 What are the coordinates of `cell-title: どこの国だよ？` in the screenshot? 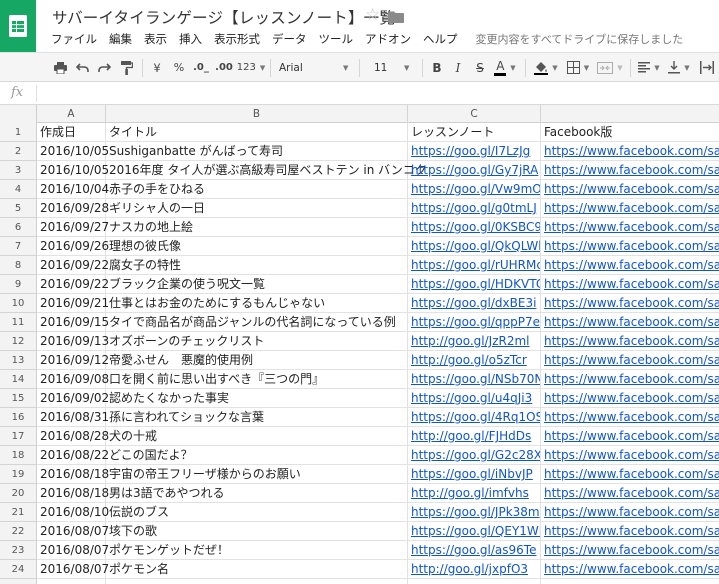 It's located at (257, 455).